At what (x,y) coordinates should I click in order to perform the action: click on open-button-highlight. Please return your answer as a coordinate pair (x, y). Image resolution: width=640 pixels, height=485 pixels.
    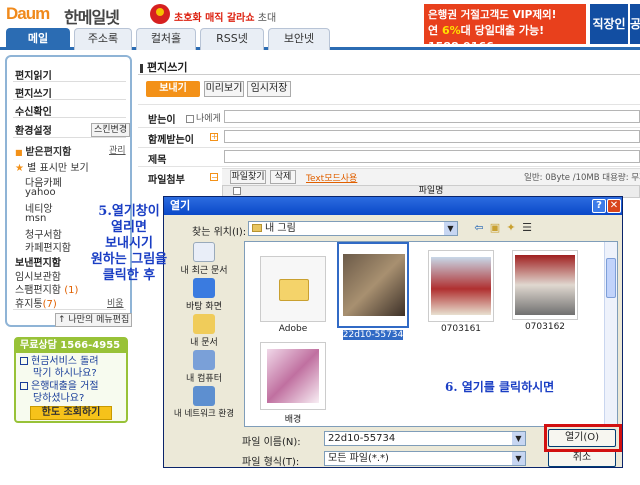
    Looking at the image, I should click on (583, 438).